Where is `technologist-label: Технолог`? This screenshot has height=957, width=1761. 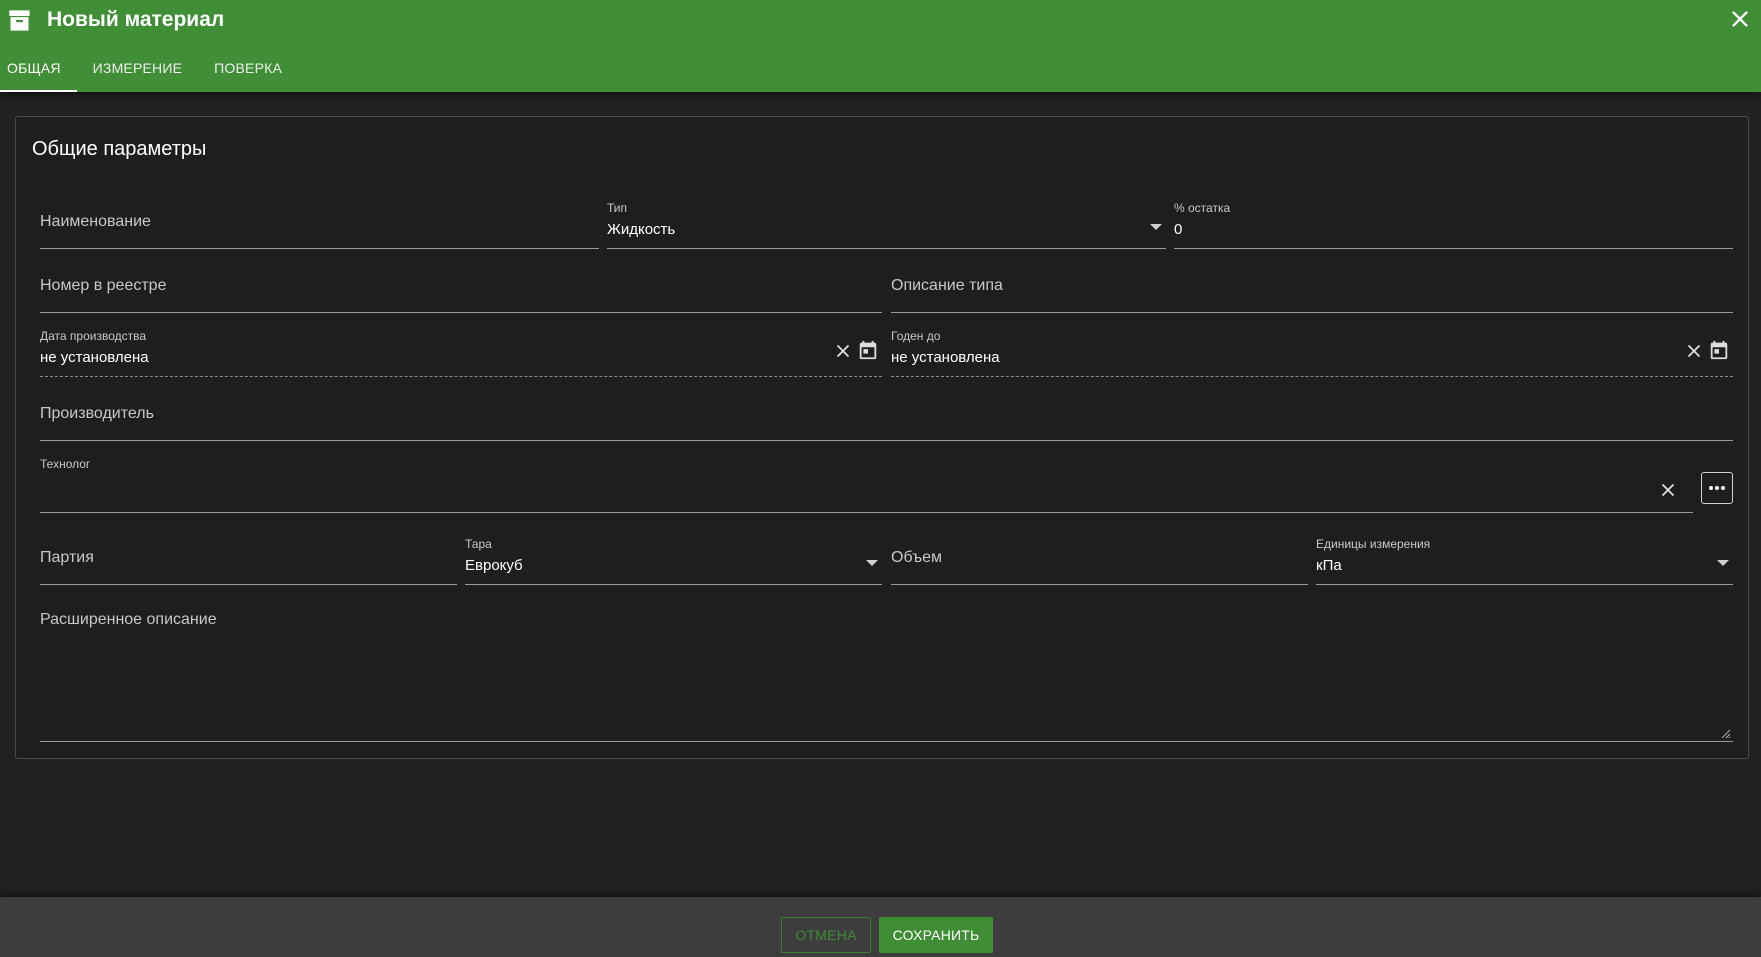
technologist-label: Технолог is located at coordinates (65, 464).